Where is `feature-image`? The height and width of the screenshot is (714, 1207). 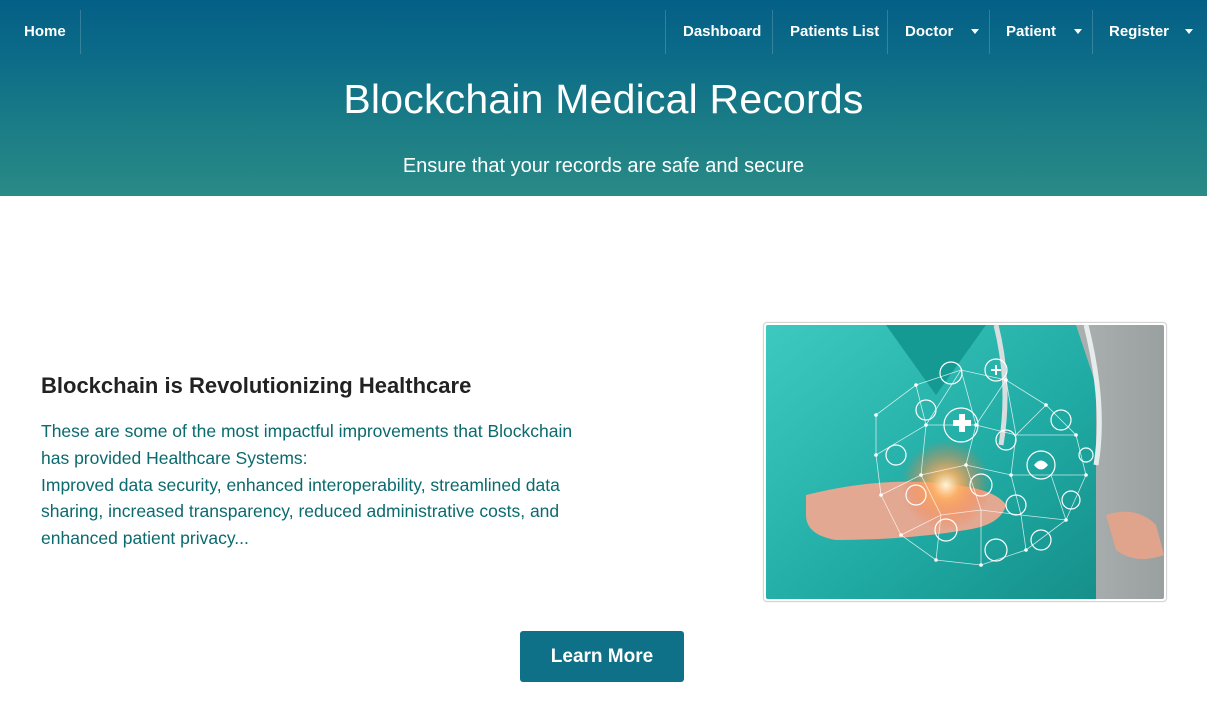 feature-image is located at coordinates (965, 462).